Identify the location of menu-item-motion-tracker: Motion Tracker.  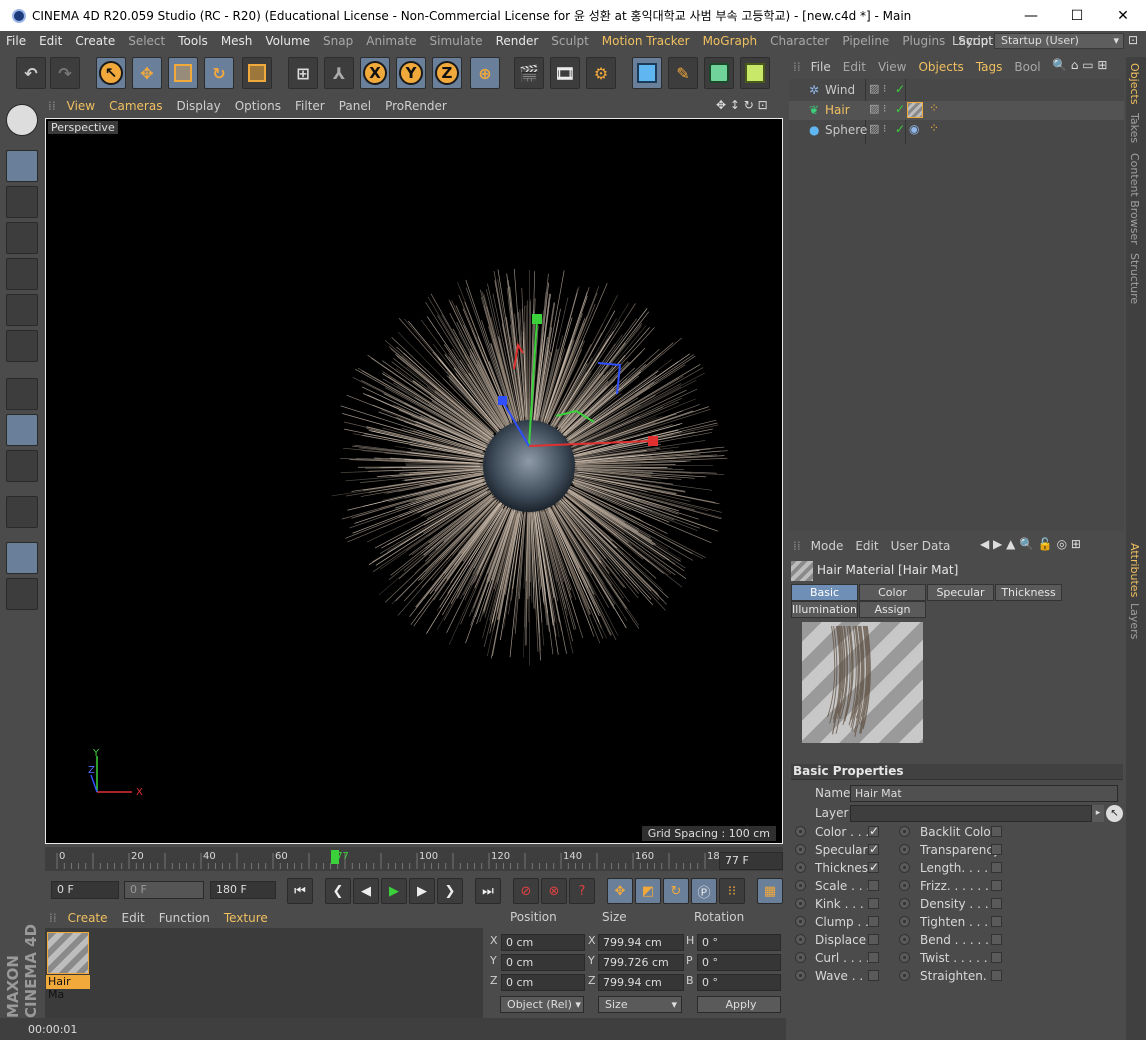
(646, 41).